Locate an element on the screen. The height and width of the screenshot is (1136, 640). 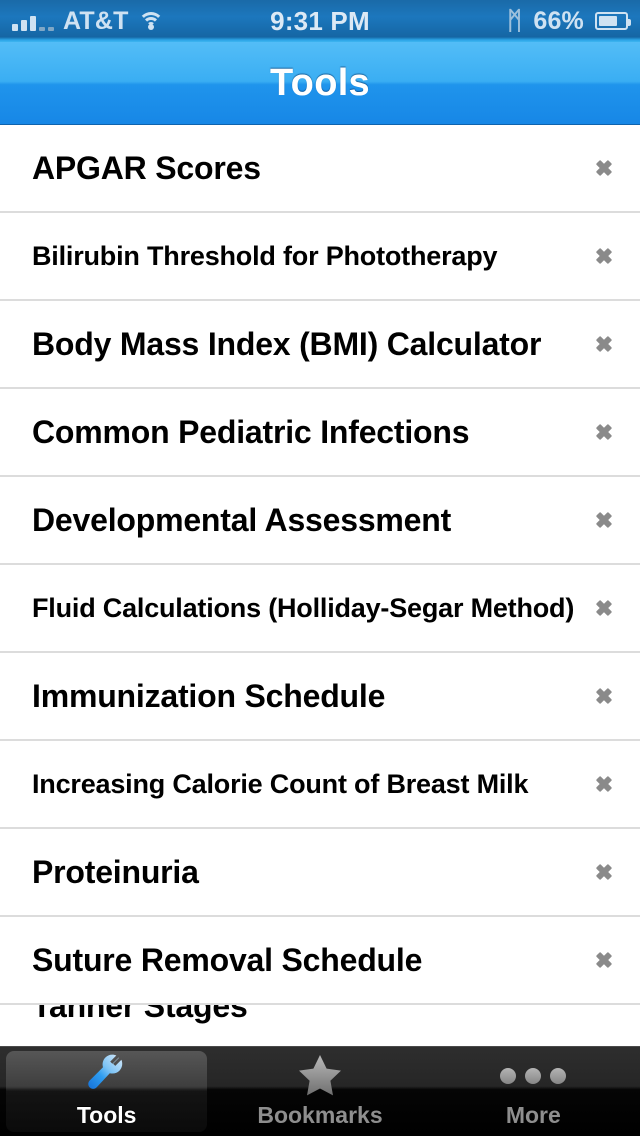
table-row-label: Suture Removal Schedule is located at coordinates (227, 959).